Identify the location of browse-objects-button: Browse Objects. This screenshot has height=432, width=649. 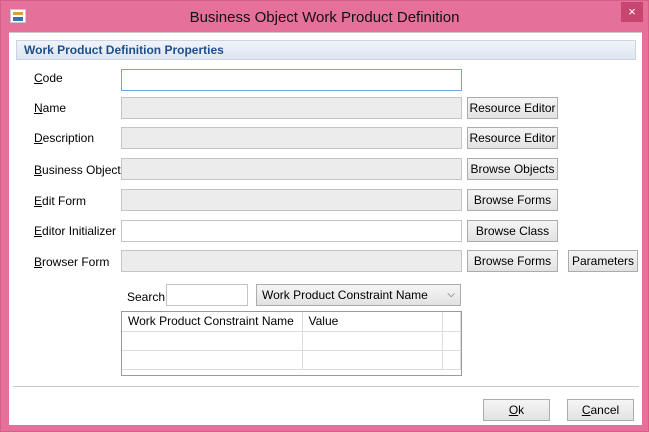
(512, 169).